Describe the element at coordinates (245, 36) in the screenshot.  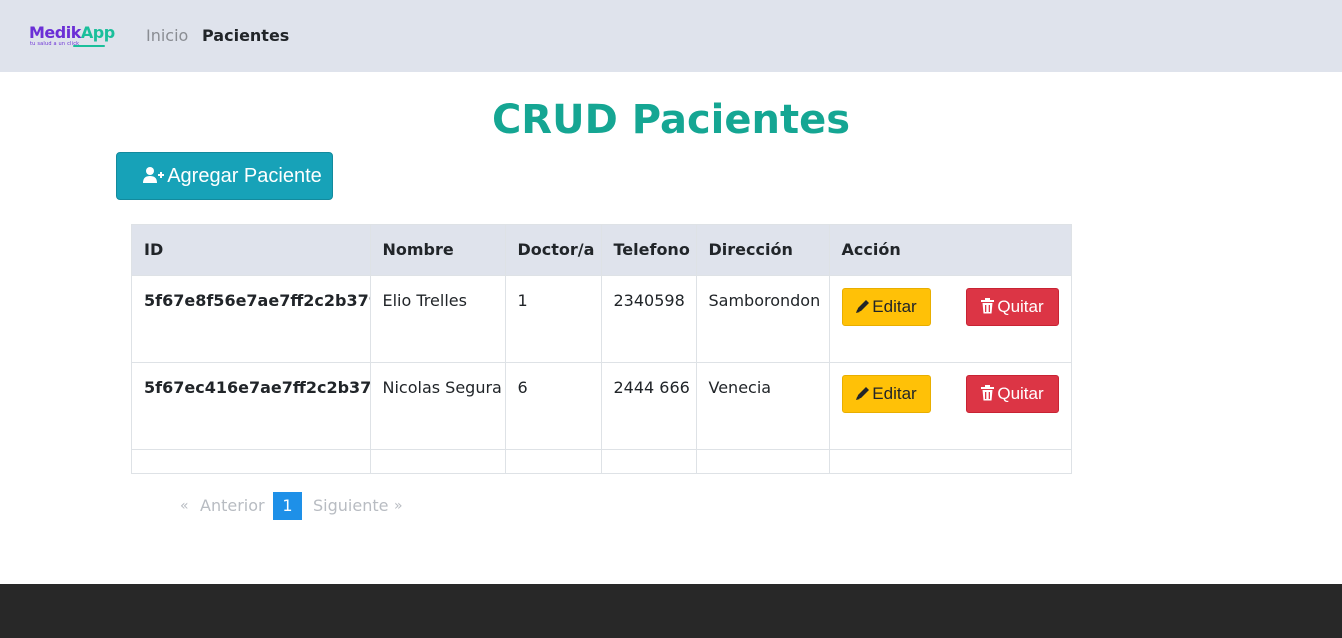
I see `nav-item-pacientes: Pacientes` at that location.